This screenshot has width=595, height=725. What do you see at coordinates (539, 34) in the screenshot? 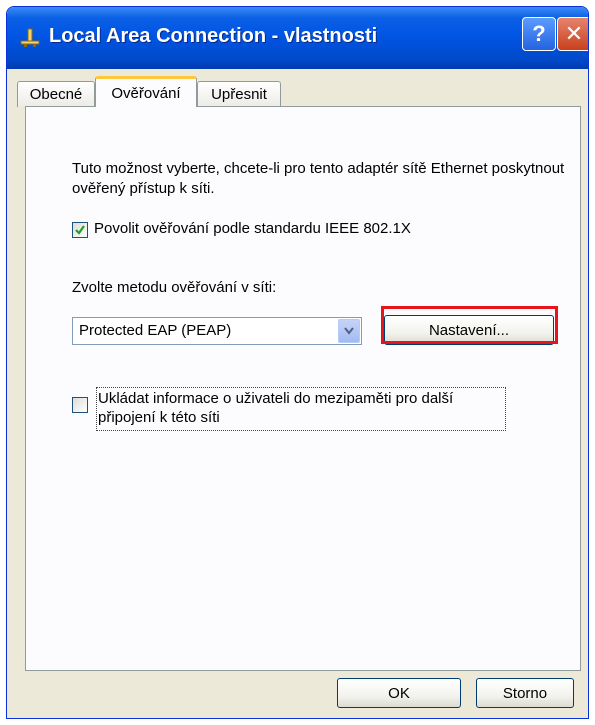
I see `help-button: ?` at bounding box center [539, 34].